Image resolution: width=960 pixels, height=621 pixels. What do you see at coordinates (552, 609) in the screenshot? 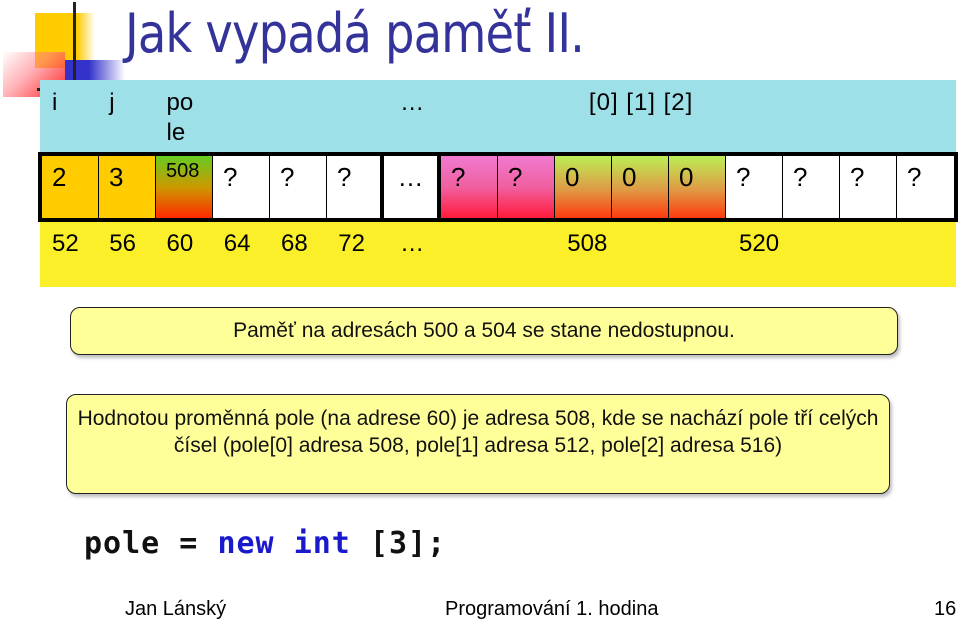
I see `footer-course: Programování 1. hodina` at bounding box center [552, 609].